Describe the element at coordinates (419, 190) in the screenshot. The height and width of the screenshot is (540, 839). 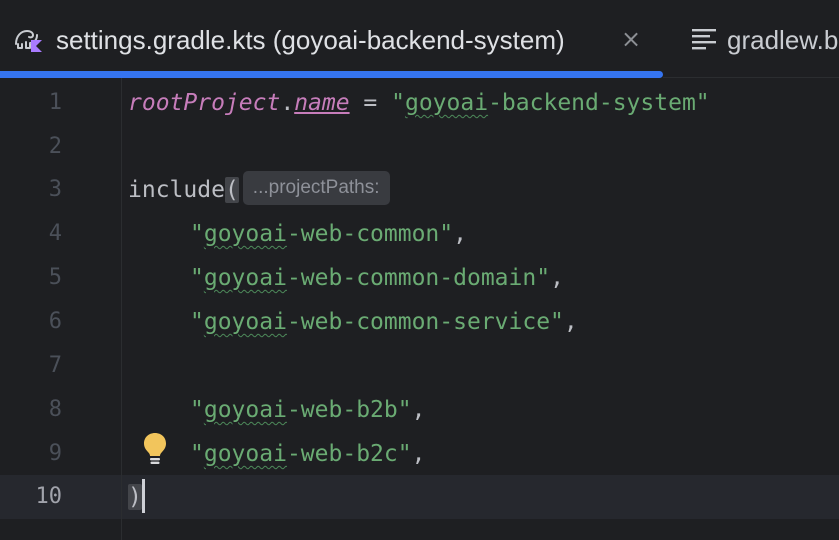
I see `code-line-3: 3 include(...projectPaths:` at that location.